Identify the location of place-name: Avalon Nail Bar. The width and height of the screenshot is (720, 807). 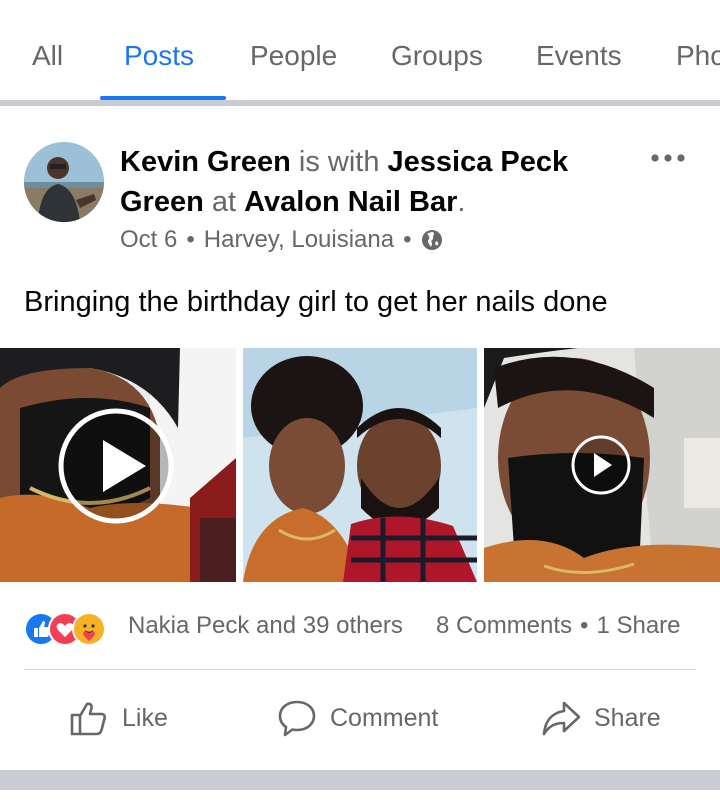
(350, 202).